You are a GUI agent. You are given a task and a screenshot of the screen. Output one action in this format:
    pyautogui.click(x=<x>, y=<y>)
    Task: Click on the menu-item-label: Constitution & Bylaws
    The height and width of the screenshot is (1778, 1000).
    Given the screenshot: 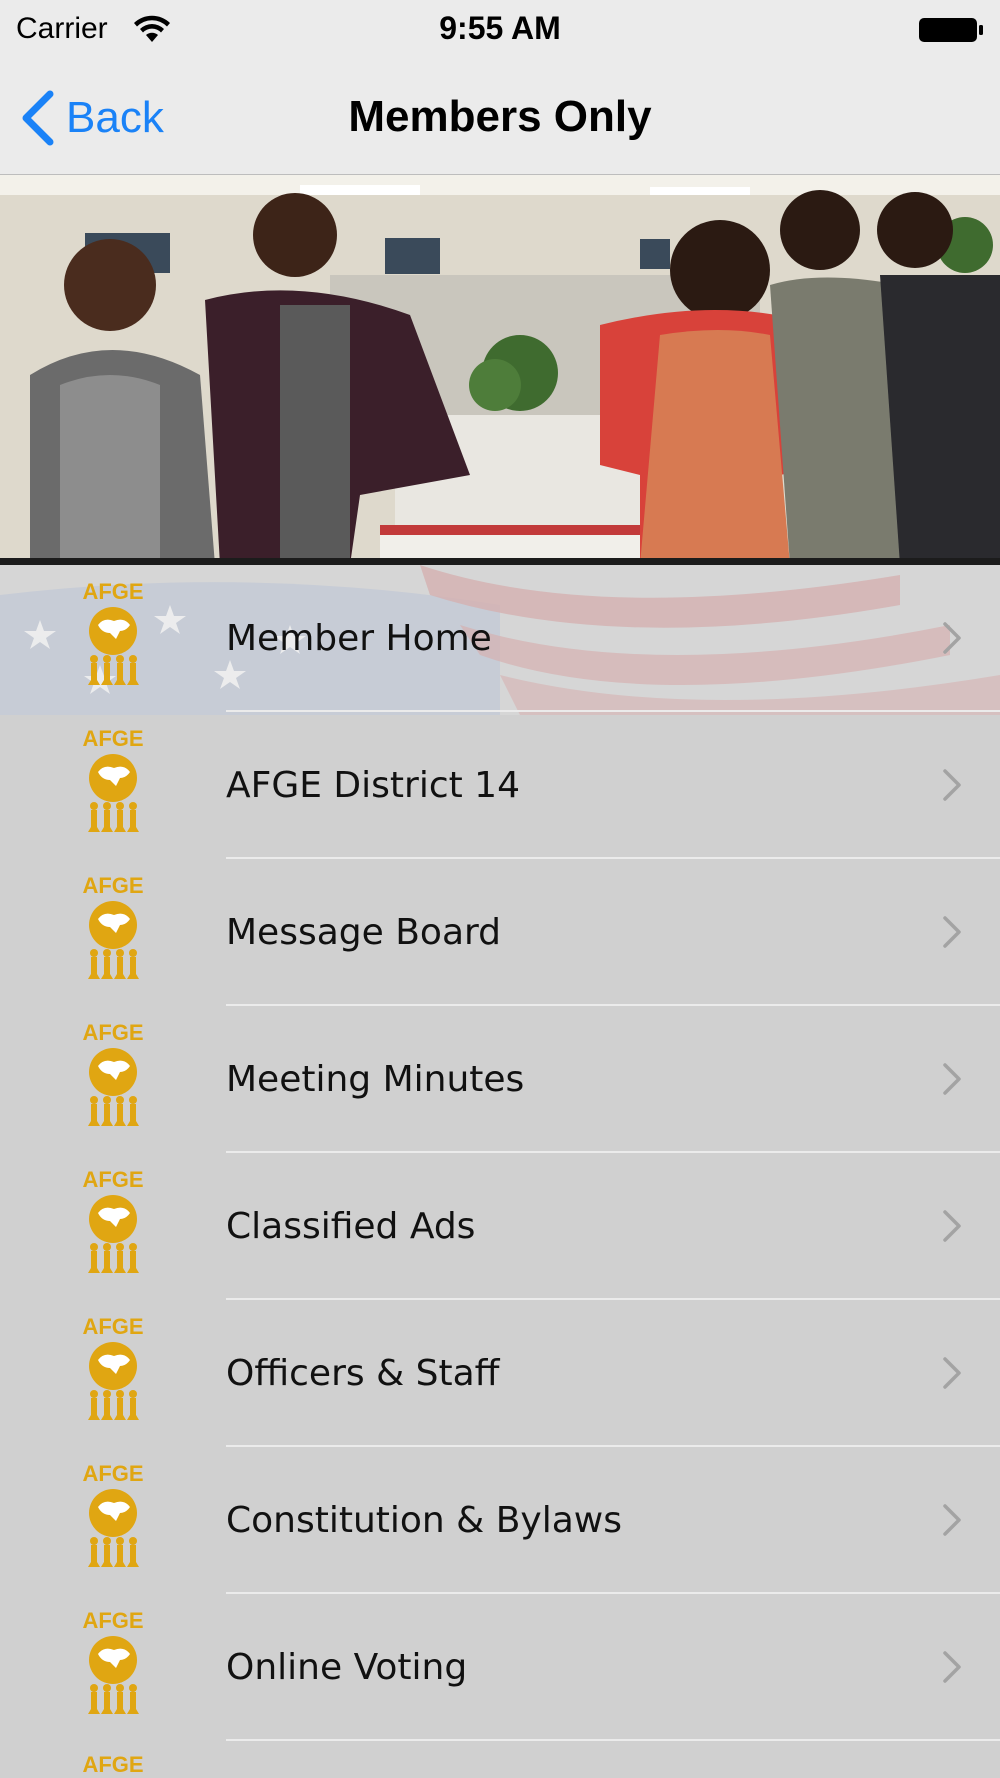 What is the action you would take?
    pyautogui.click(x=424, y=1520)
    